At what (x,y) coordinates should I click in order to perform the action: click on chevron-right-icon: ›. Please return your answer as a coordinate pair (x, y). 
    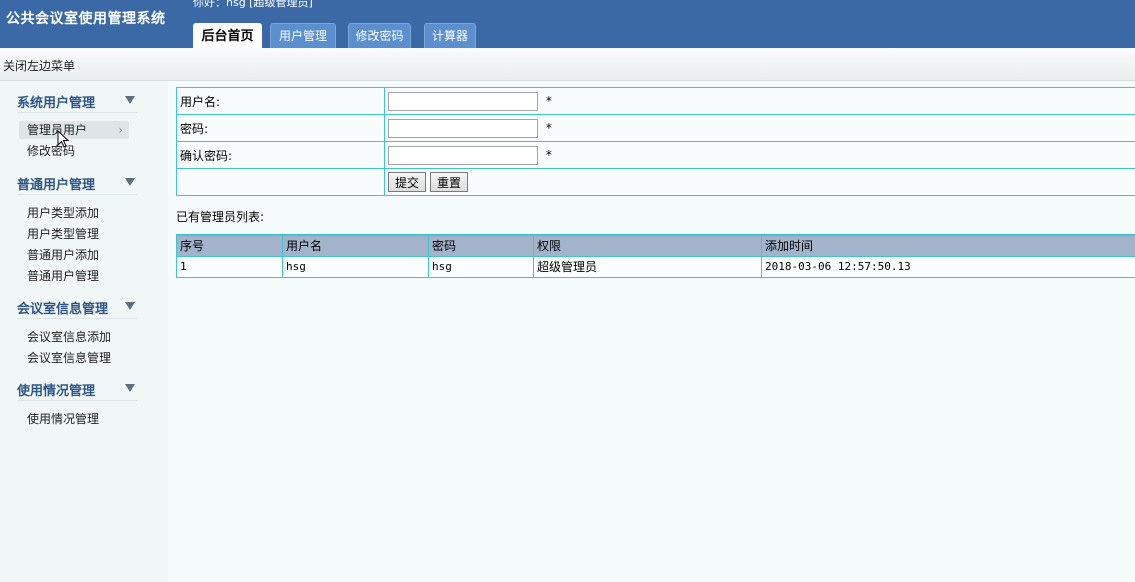
    Looking at the image, I should click on (120, 130).